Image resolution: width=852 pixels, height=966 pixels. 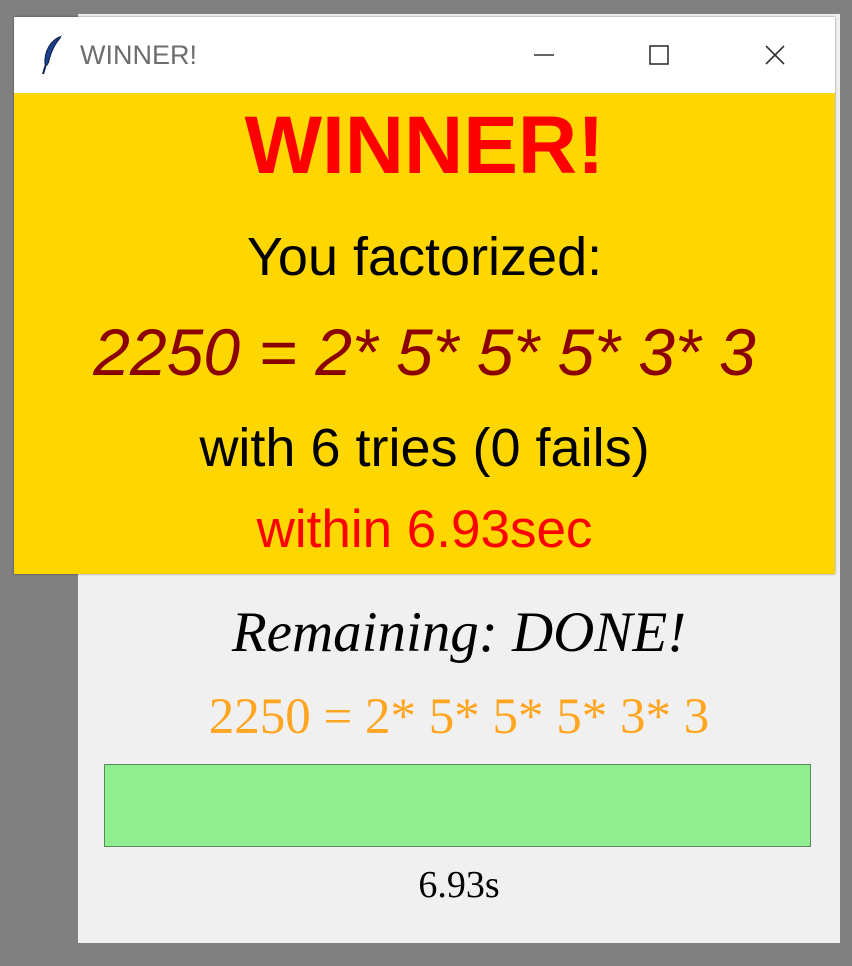 What do you see at coordinates (424, 529) in the screenshot?
I see `completion-time: within 6.93sec` at bounding box center [424, 529].